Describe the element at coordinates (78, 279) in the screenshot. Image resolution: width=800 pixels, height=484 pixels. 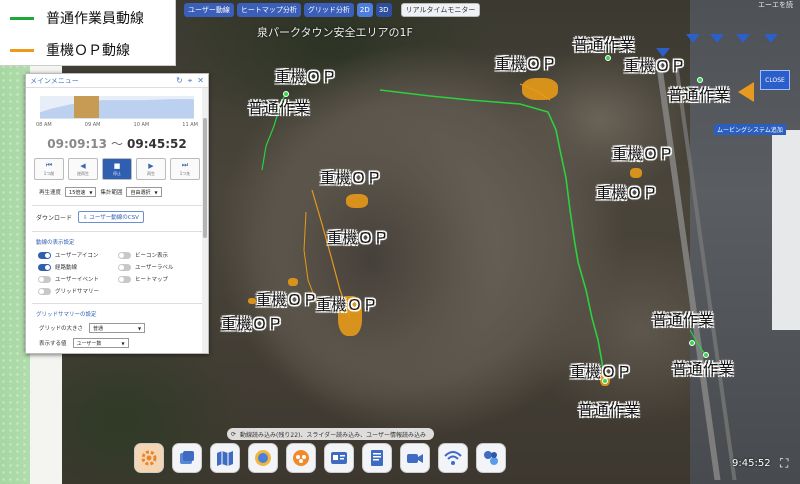
I see `toggle-user-event: ユーザーイベント` at that location.